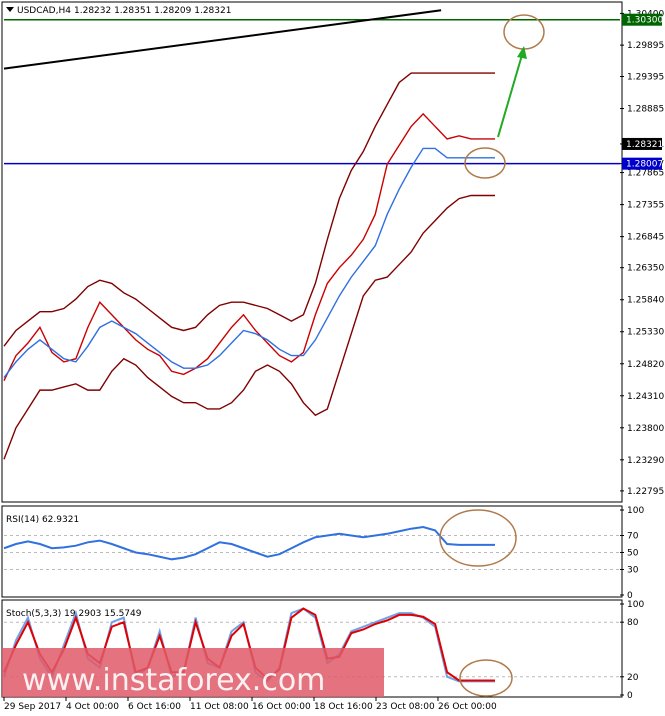 This screenshot has height=716, width=665. Describe the element at coordinates (173, 680) in the screenshot. I see `watermark: www.instaforex.com` at that location.